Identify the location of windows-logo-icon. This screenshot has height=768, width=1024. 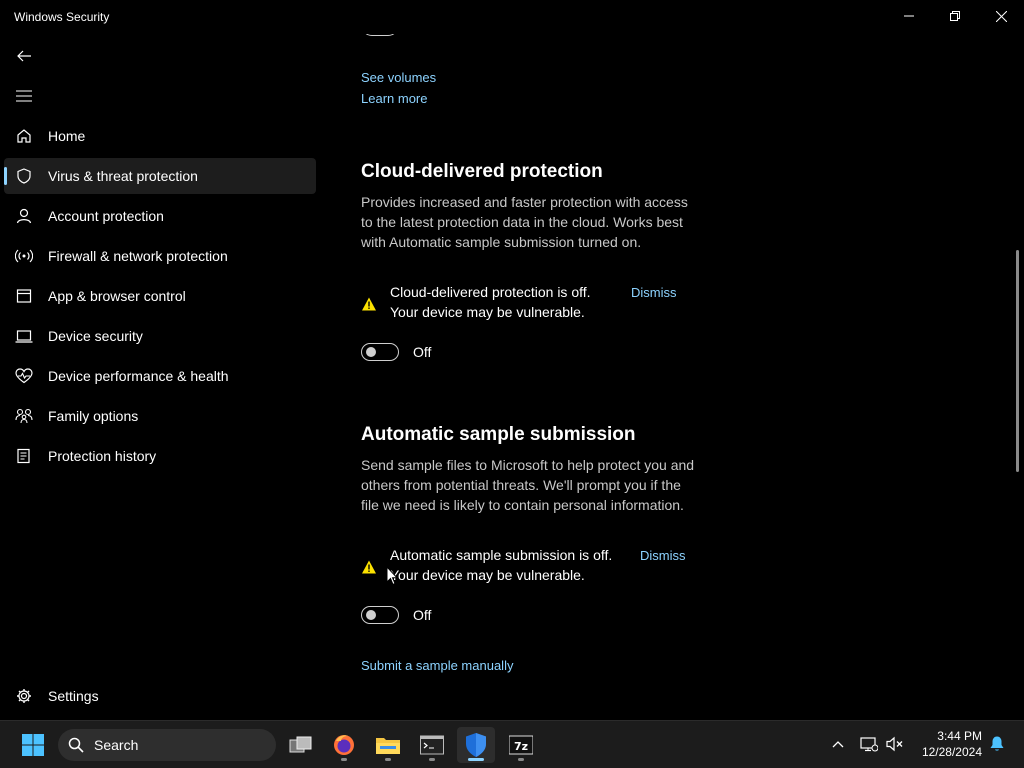
(33, 745).